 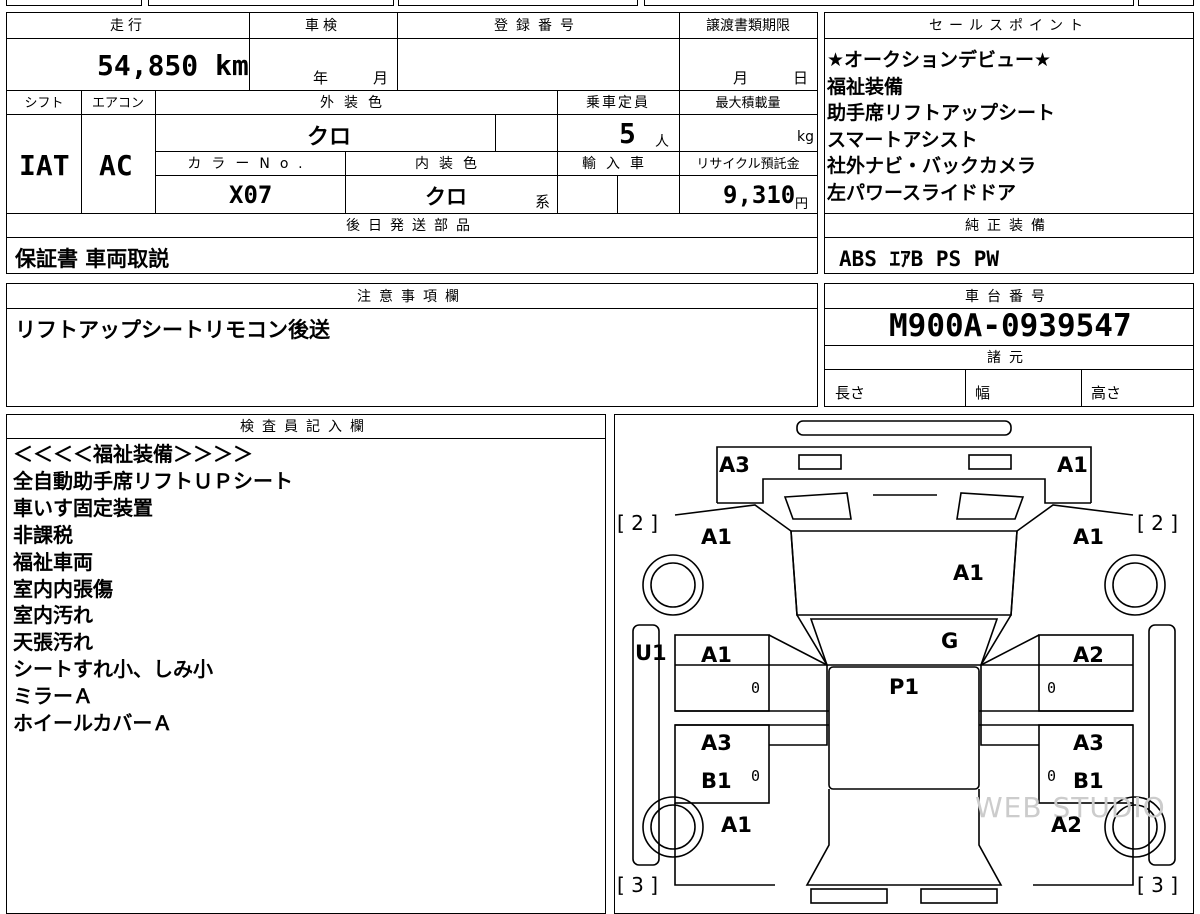 What do you see at coordinates (44, 103) in the screenshot?
I see `shift-label: シフト` at bounding box center [44, 103].